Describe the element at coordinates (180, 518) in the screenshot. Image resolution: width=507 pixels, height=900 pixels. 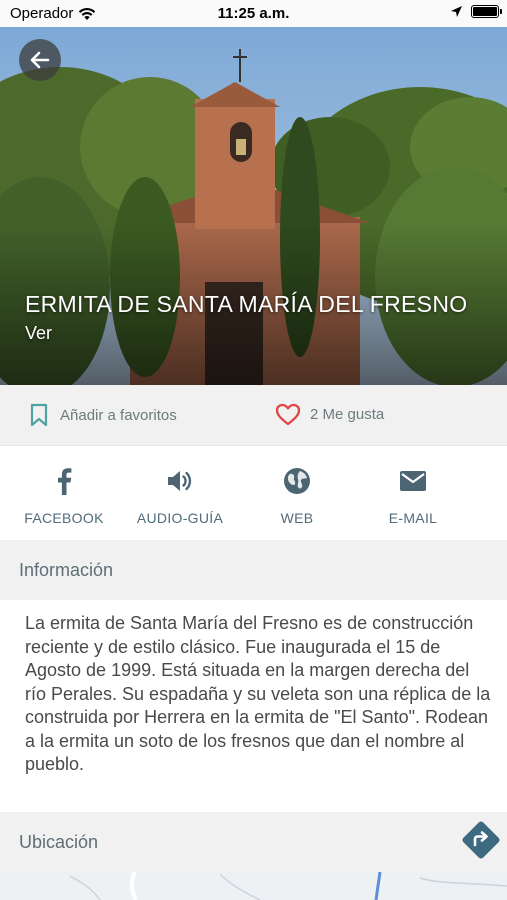
I see `audio-guide-label: AUDIO-GUÍA` at that location.